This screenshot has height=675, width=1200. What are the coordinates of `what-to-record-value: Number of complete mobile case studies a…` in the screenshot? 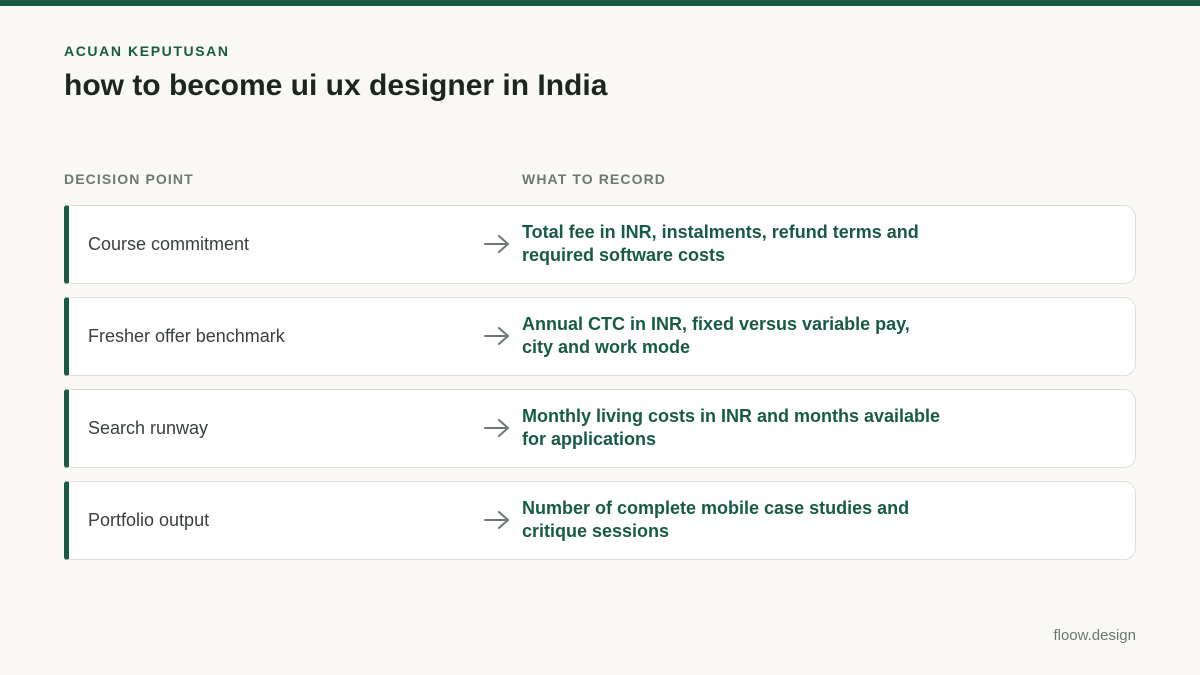 It's located at (716, 519).